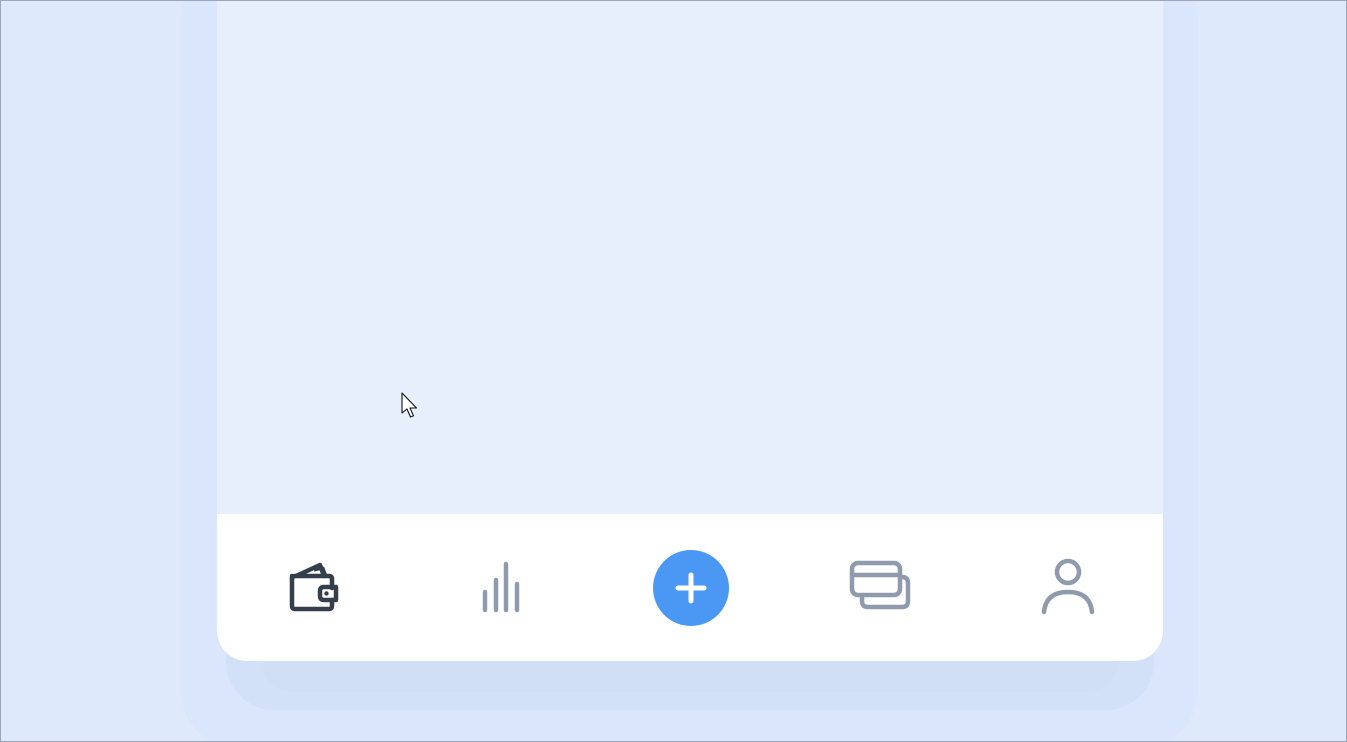 The width and height of the screenshot is (1347, 742). I want to click on cards-icon, so click(880, 585).